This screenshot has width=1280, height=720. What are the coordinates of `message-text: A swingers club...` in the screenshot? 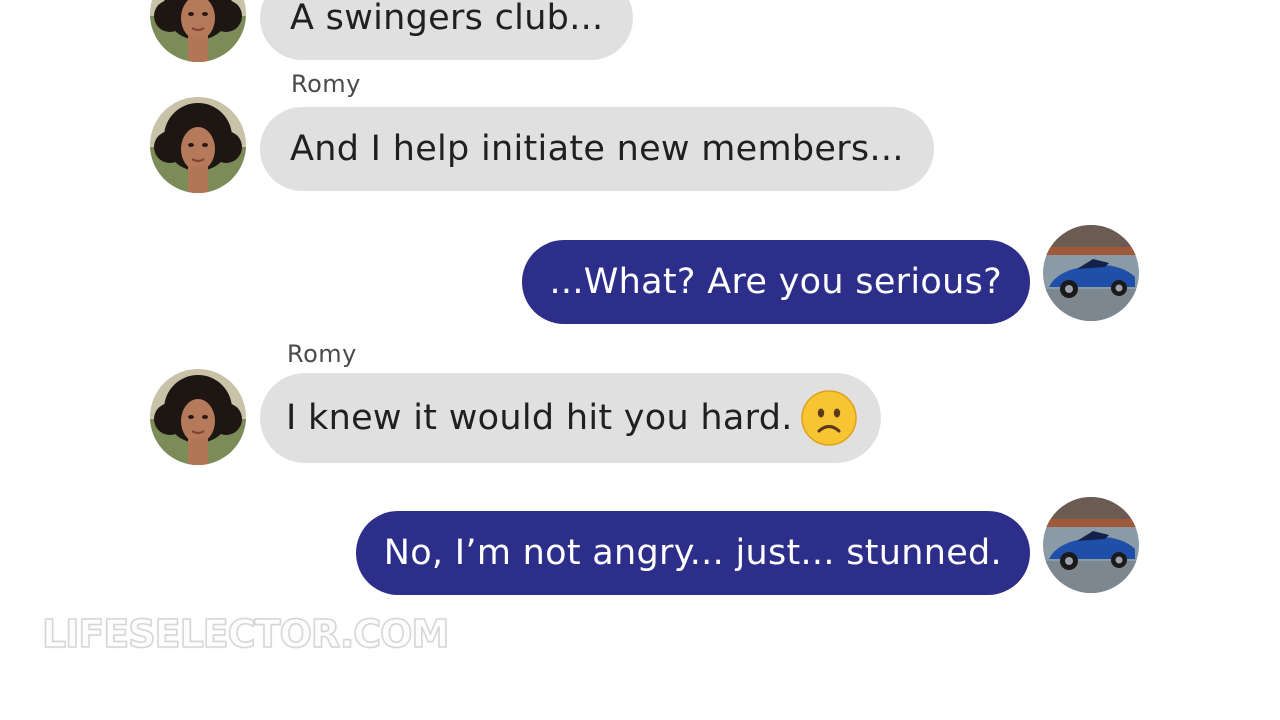 It's located at (447, 19).